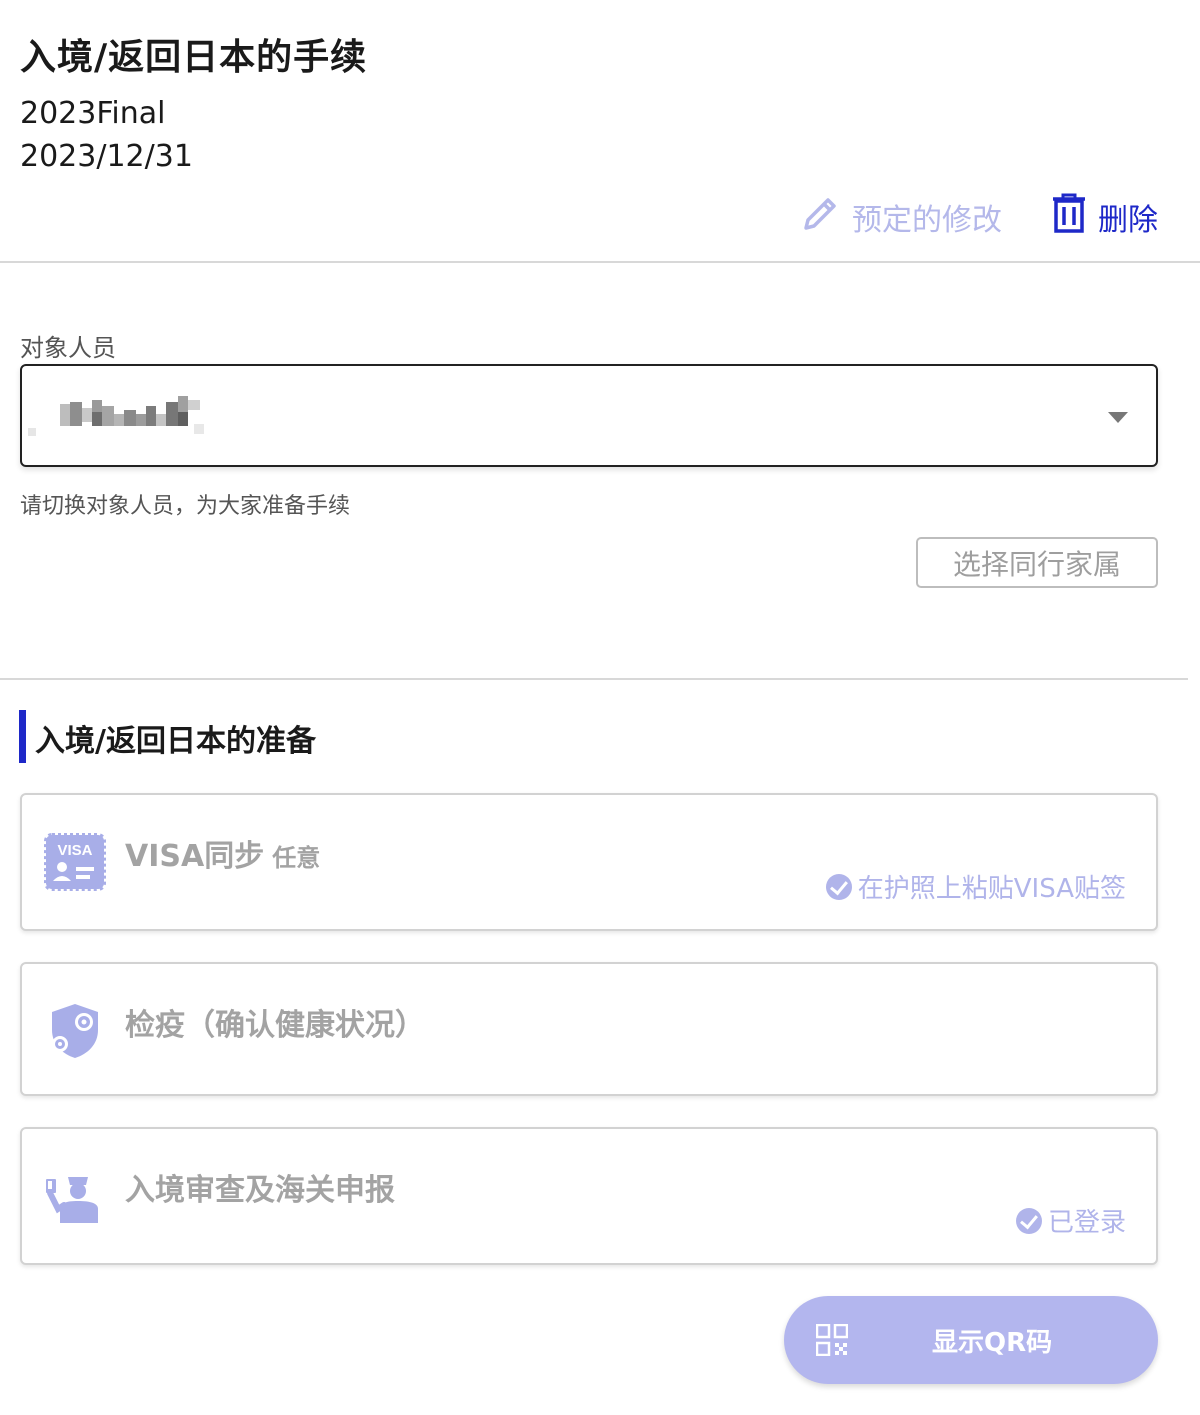  I want to click on immigration-customs-card: 入境审查及海关申报 已登录, so click(589, 1196).